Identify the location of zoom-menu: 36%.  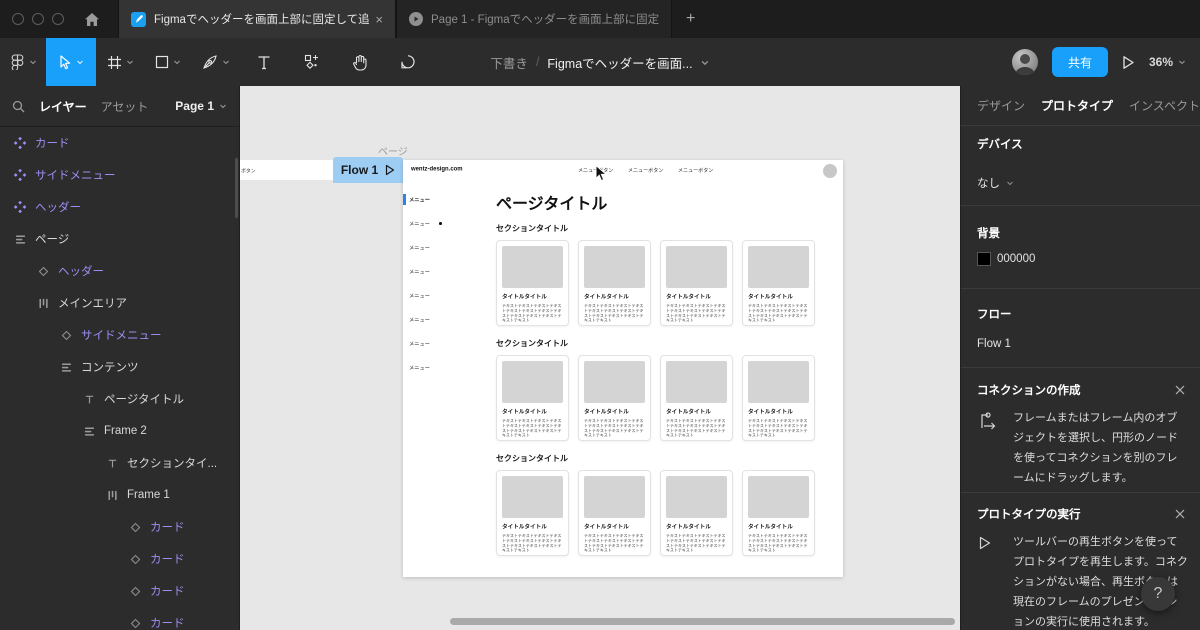
(1167, 62).